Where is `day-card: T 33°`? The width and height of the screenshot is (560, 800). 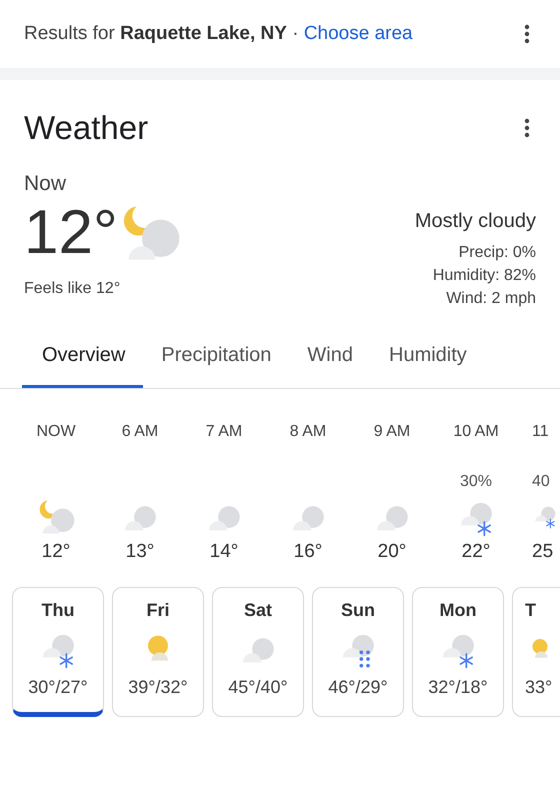
day-card: T 33° is located at coordinates (536, 652).